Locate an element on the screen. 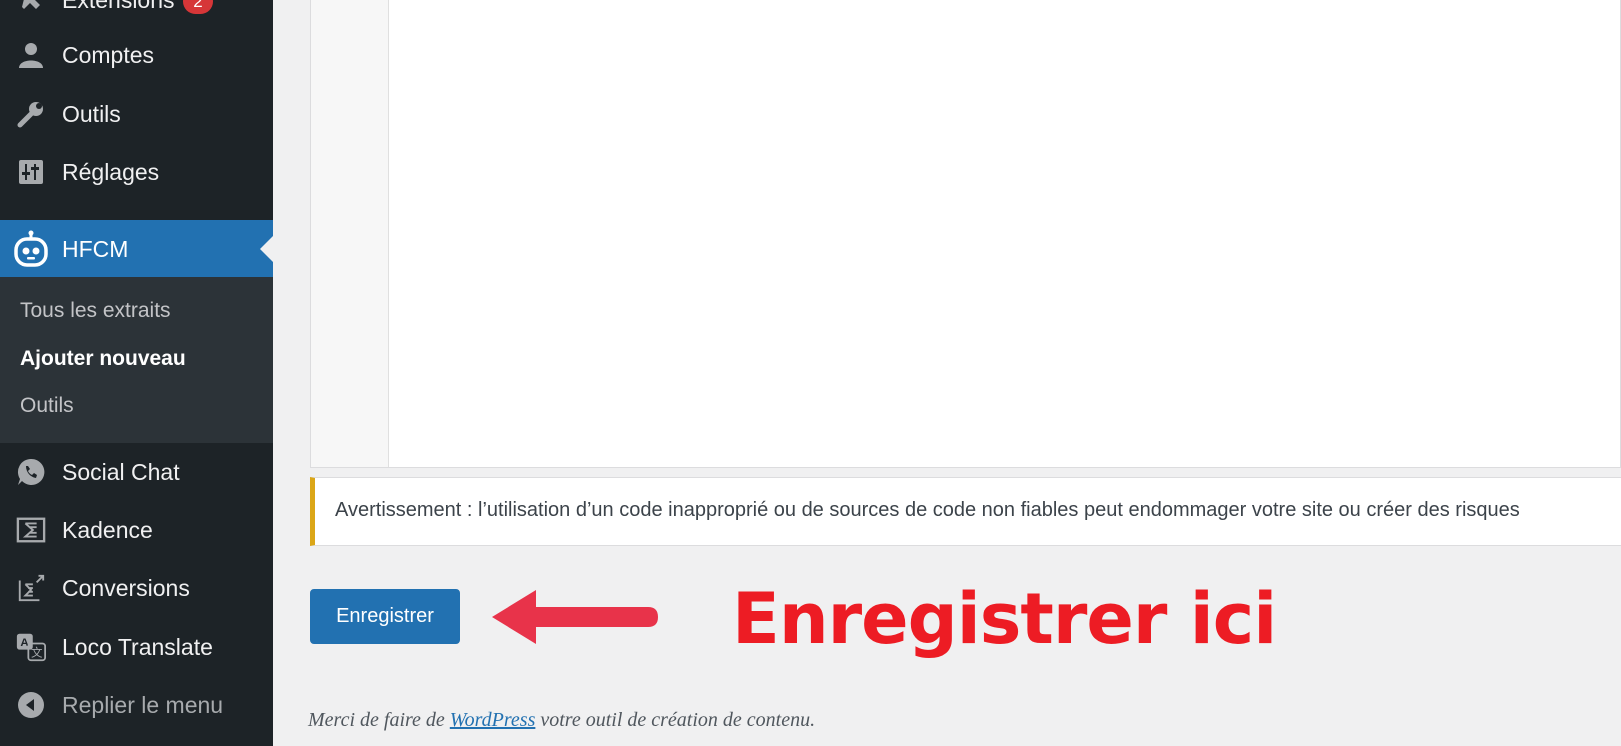 Image resolution: width=1621 pixels, height=746 pixels. submenu-item-all-snippets: Tous les extraits is located at coordinates (95, 311).